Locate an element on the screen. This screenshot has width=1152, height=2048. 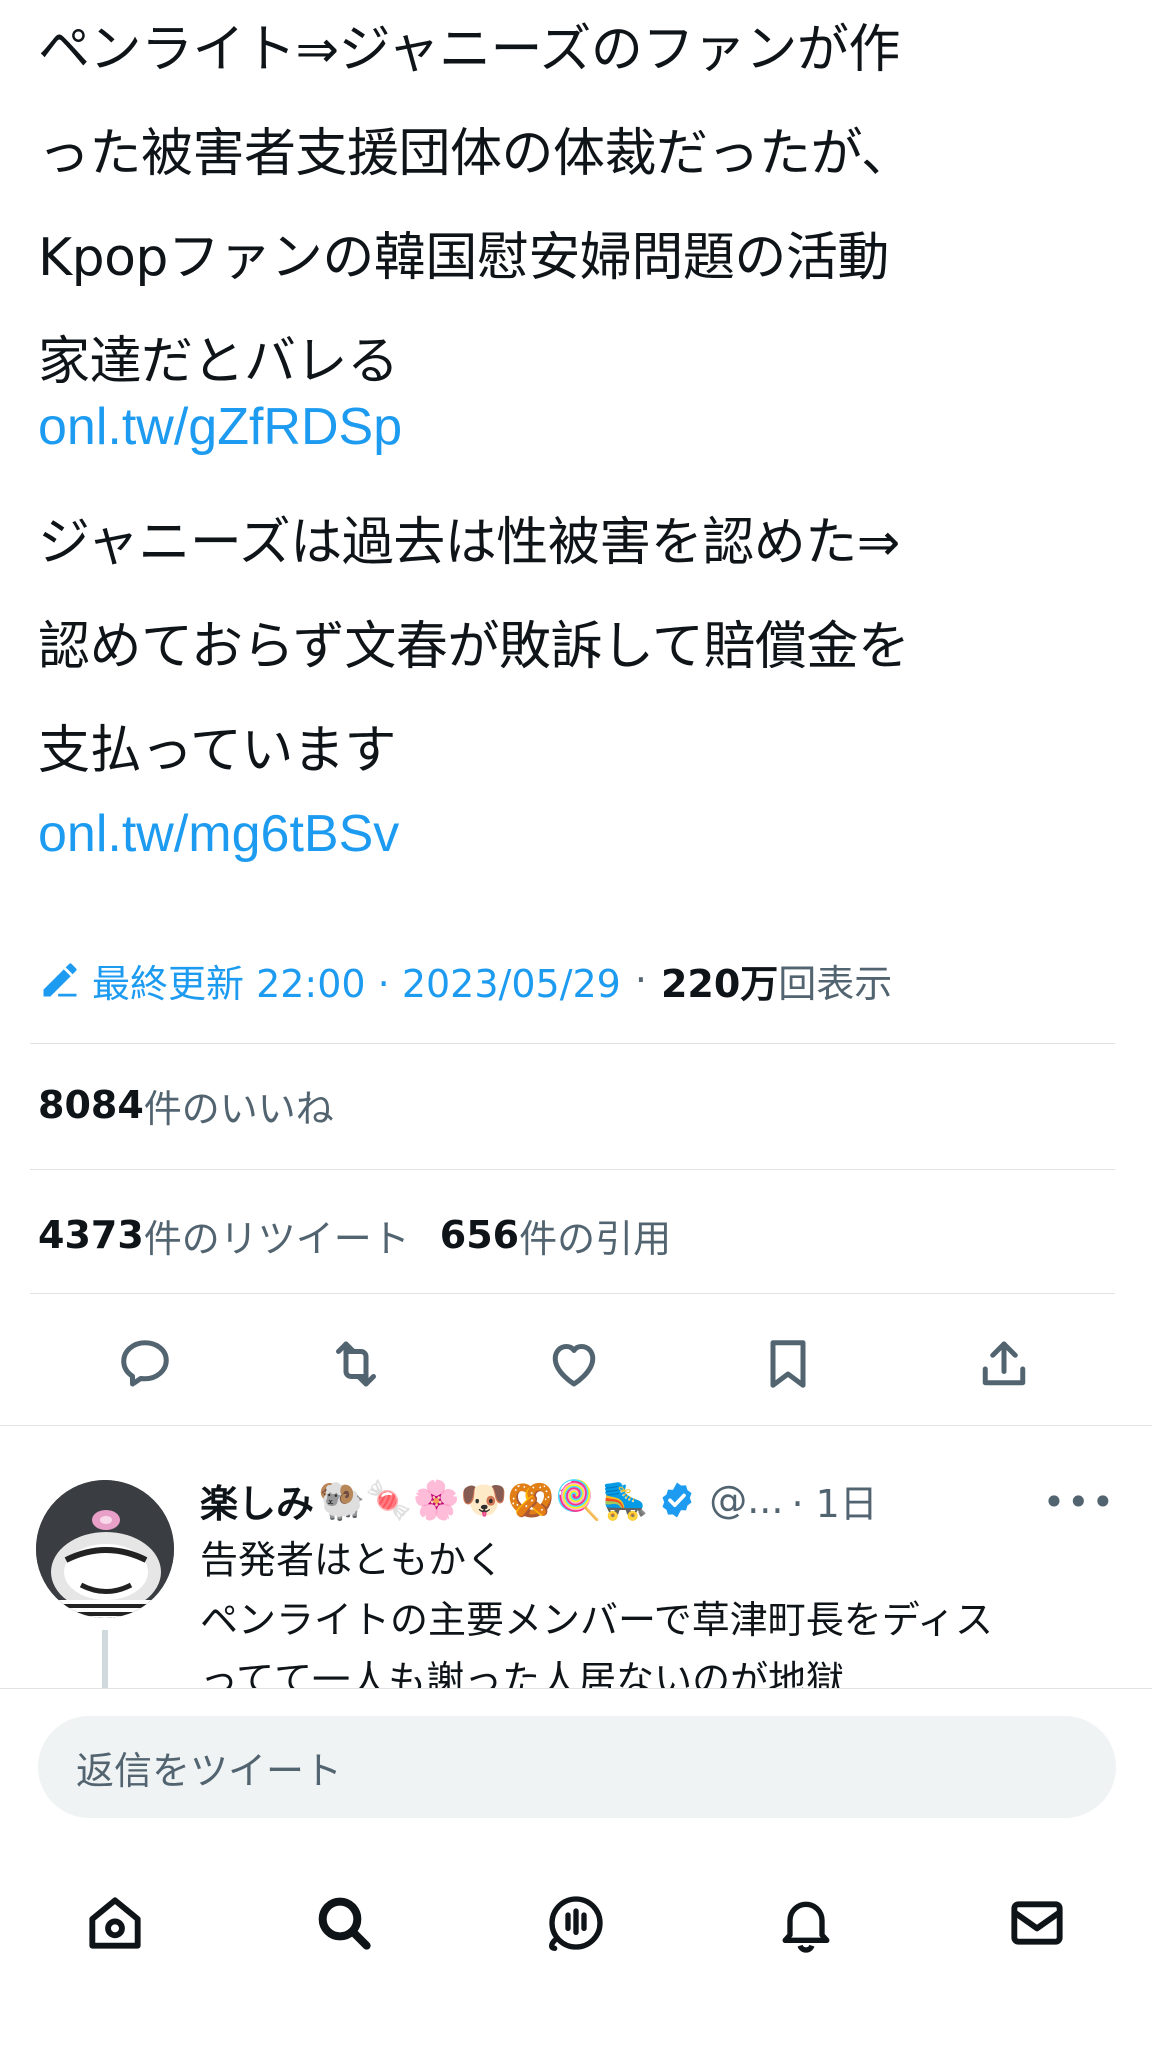
reply-input-placeholder: 返信をツイート is located at coordinates (209, 1770).